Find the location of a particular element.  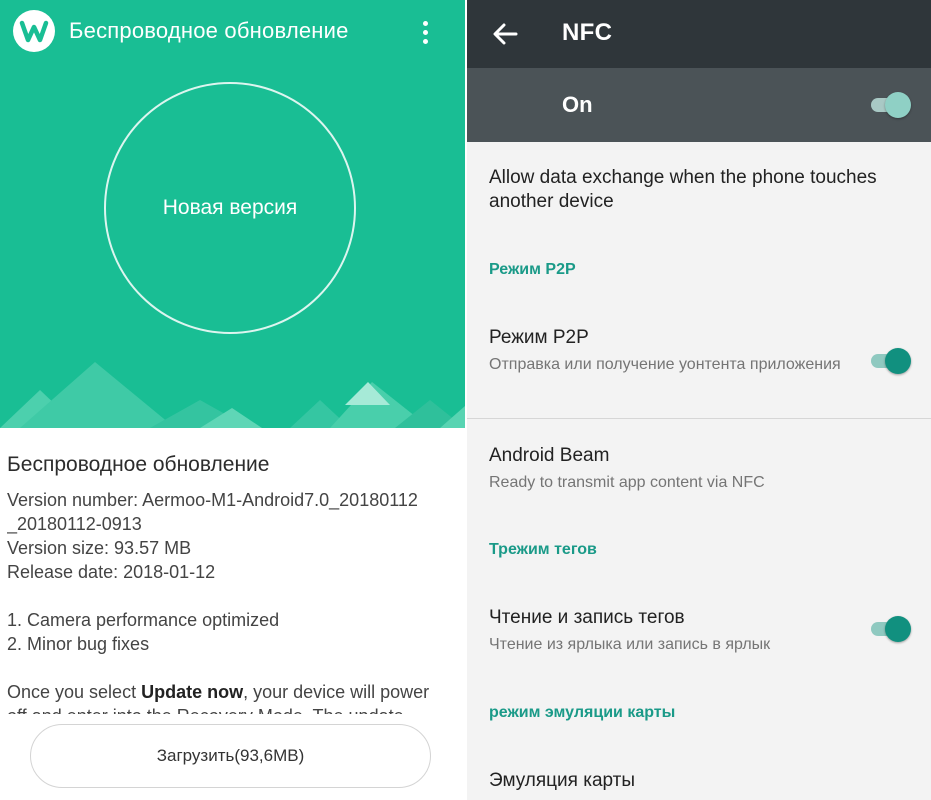

row-divider is located at coordinates (699, 418).